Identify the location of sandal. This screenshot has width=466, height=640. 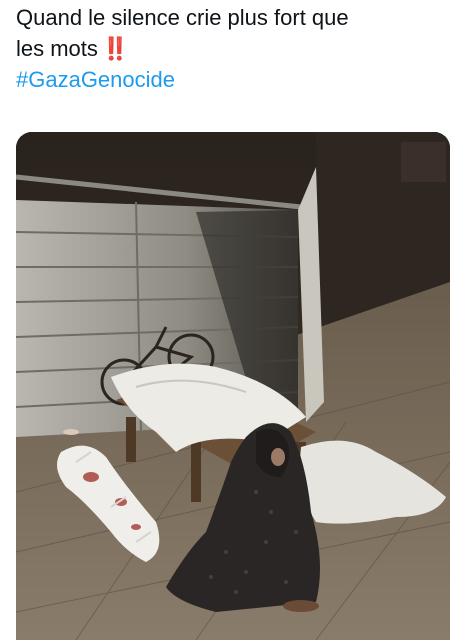
(301, 606).